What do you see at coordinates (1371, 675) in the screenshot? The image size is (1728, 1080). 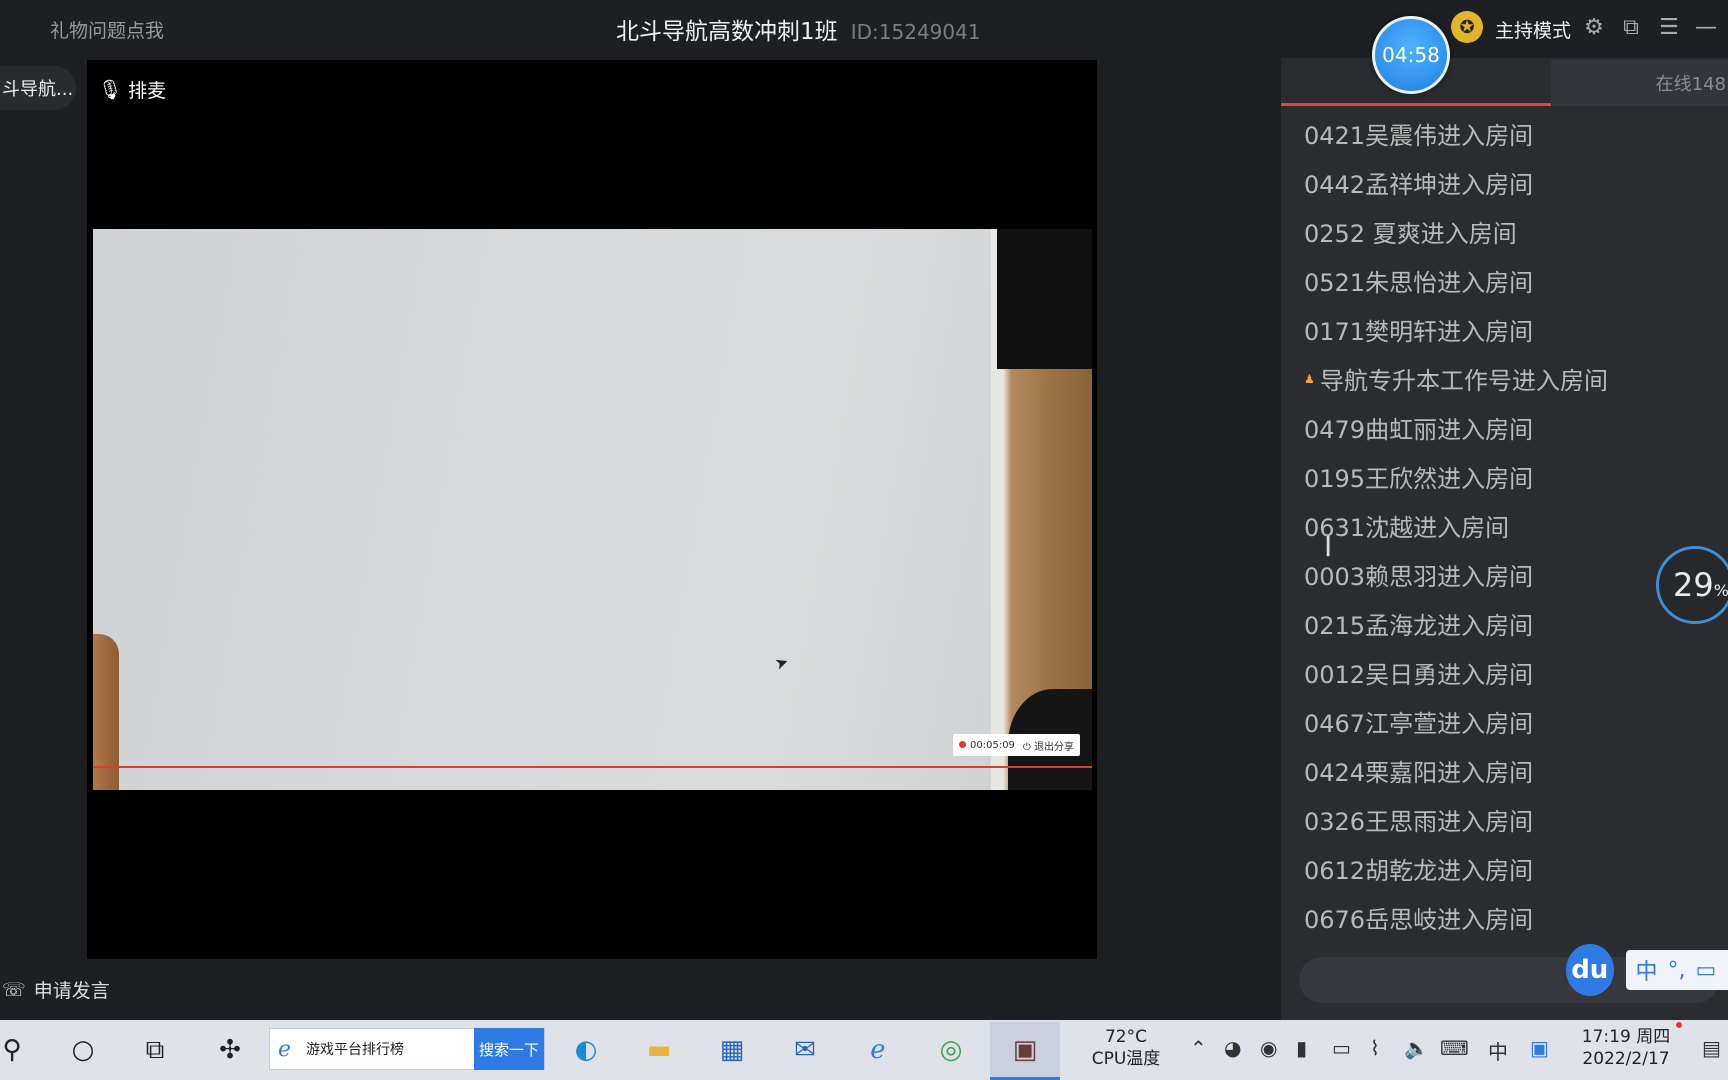 I see `chat-message-user: 0012吴日勇` at bounding box center [1371, 675].